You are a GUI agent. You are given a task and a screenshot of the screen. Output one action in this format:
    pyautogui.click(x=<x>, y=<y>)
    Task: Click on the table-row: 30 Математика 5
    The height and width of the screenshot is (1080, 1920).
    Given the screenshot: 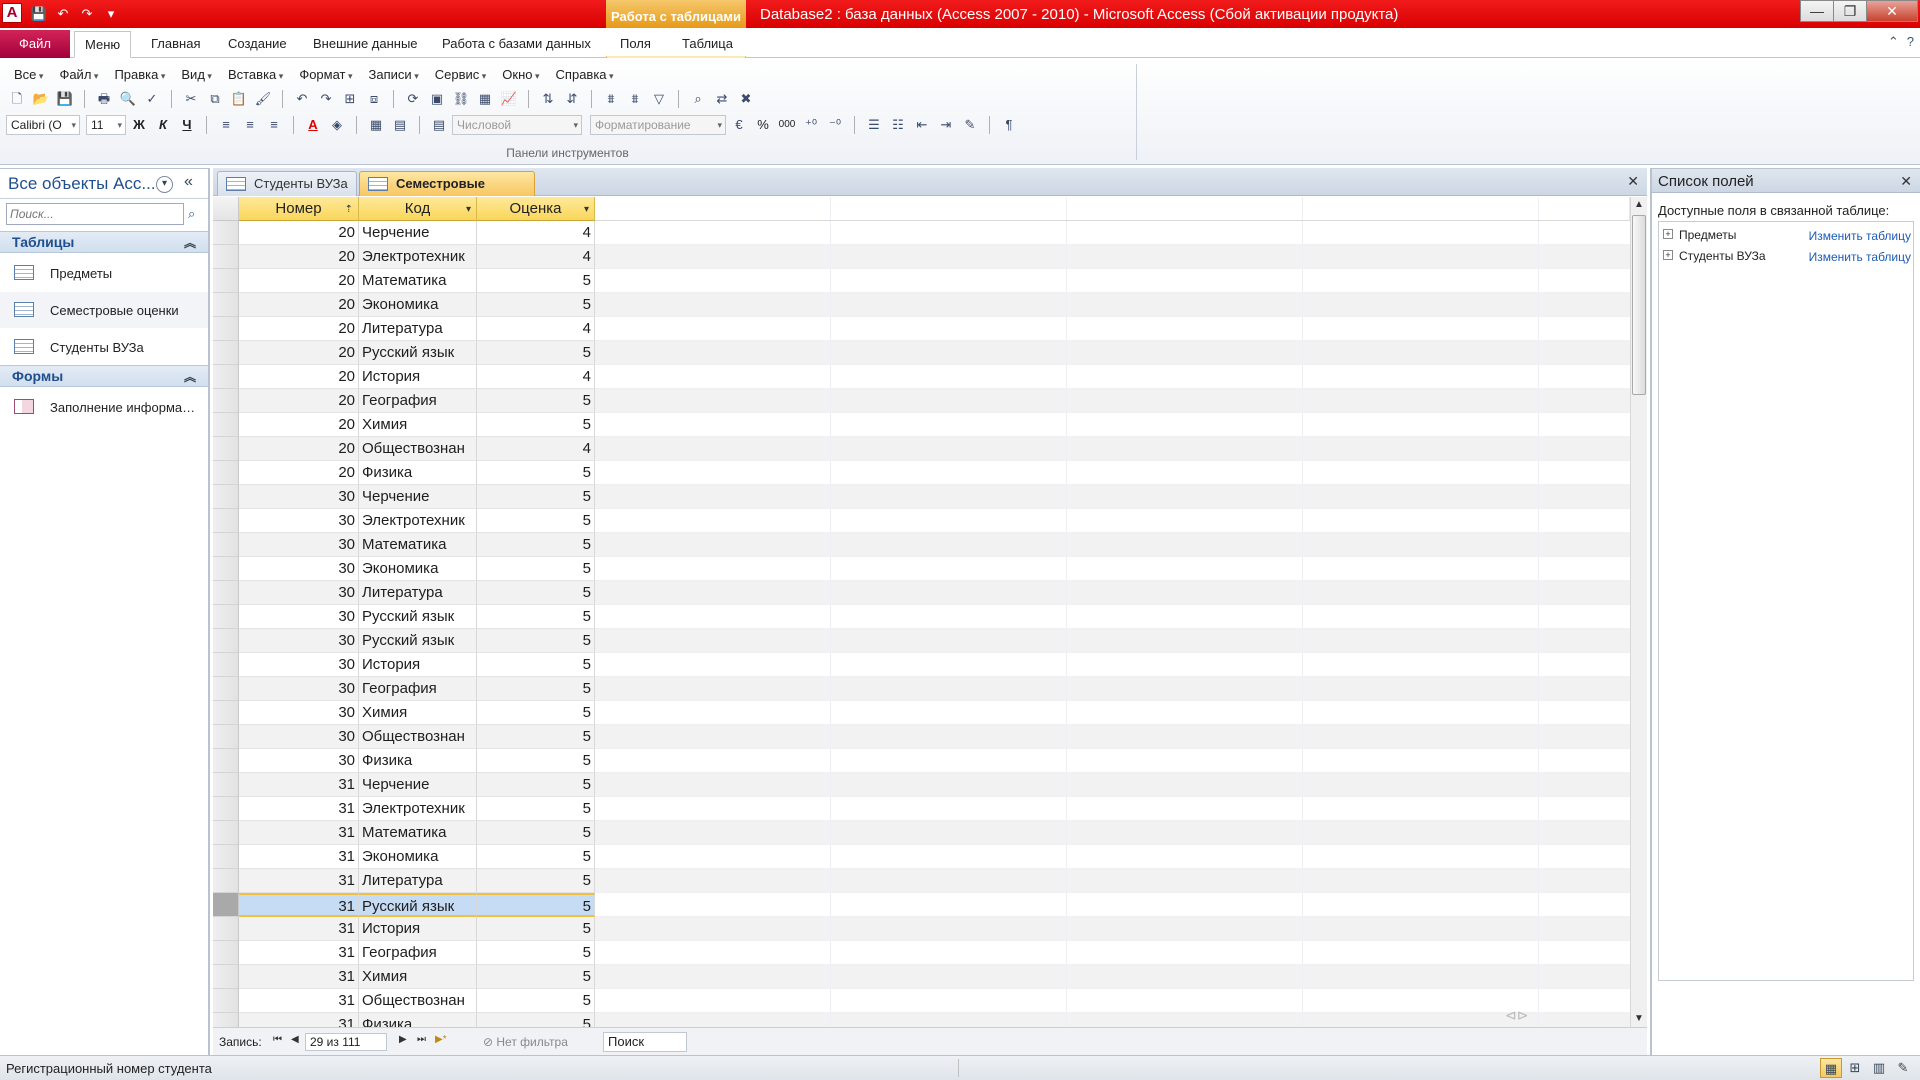 What is the action you would take?
    pyautogui.click(x=921, y=545)
    